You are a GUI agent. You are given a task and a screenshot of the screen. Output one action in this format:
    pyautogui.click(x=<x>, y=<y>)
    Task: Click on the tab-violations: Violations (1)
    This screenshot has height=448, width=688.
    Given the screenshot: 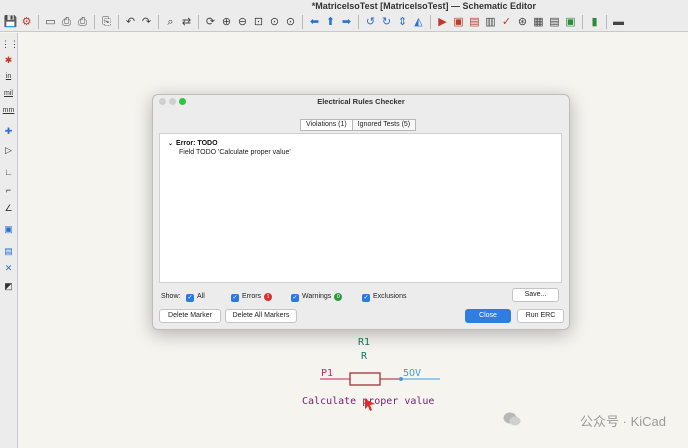 What is the action you would take?
    pyautogui.click(x=326, y=125)
    